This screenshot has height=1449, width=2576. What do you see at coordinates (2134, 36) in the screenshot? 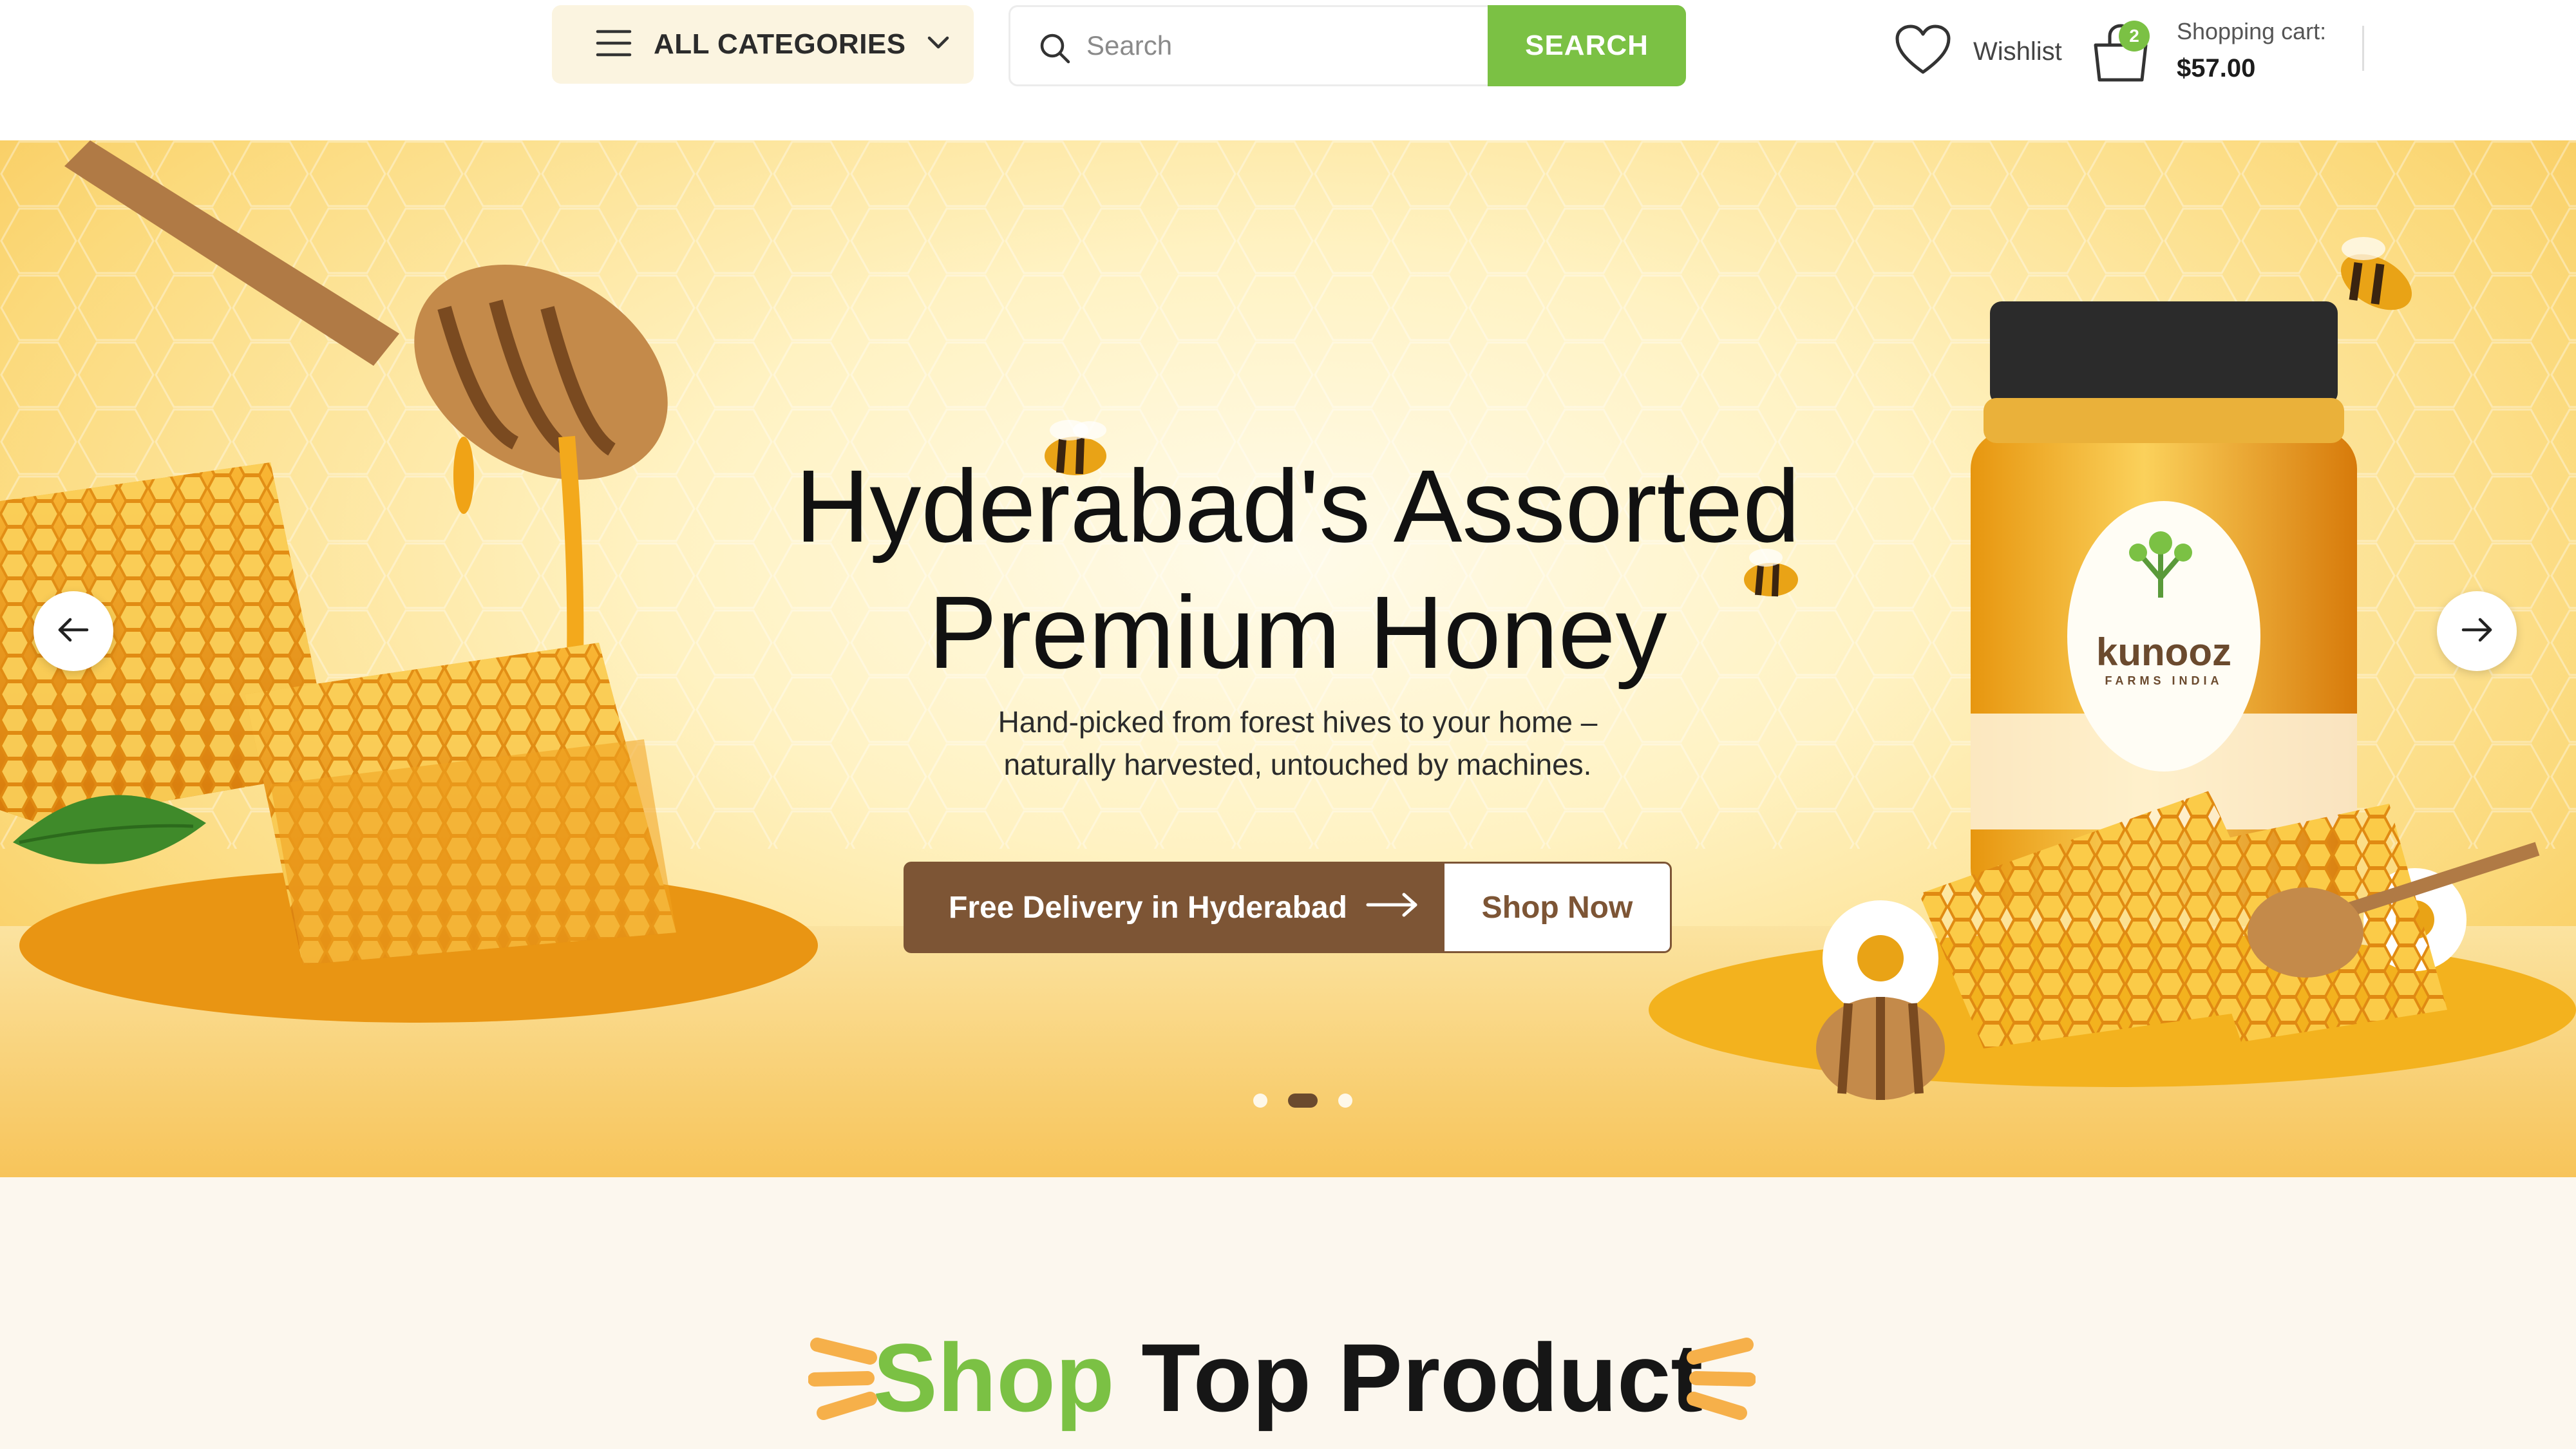
I see `cart-count-badge: 2` at bounding box center [2134, 36].